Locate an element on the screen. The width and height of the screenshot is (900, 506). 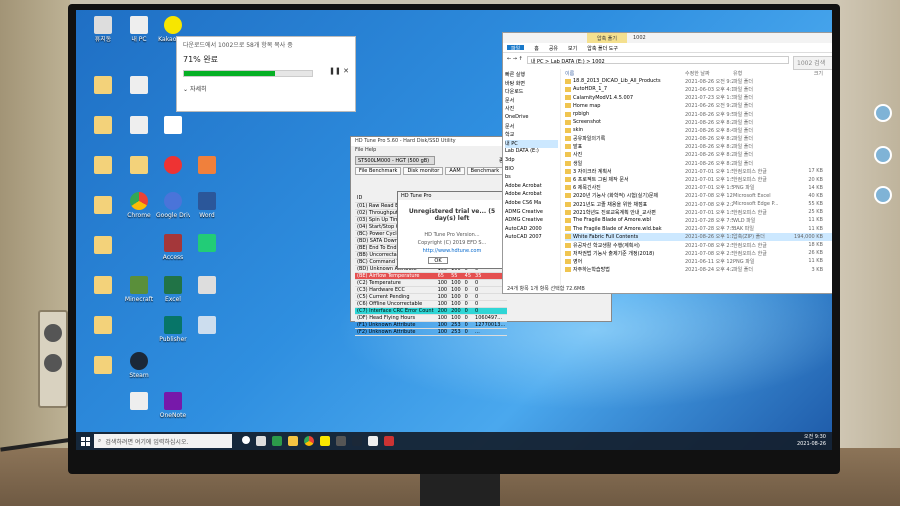
file-row: 생일 2021-08-26 오후 8:28 파일 폴더 is located at coordinates (698, 163).